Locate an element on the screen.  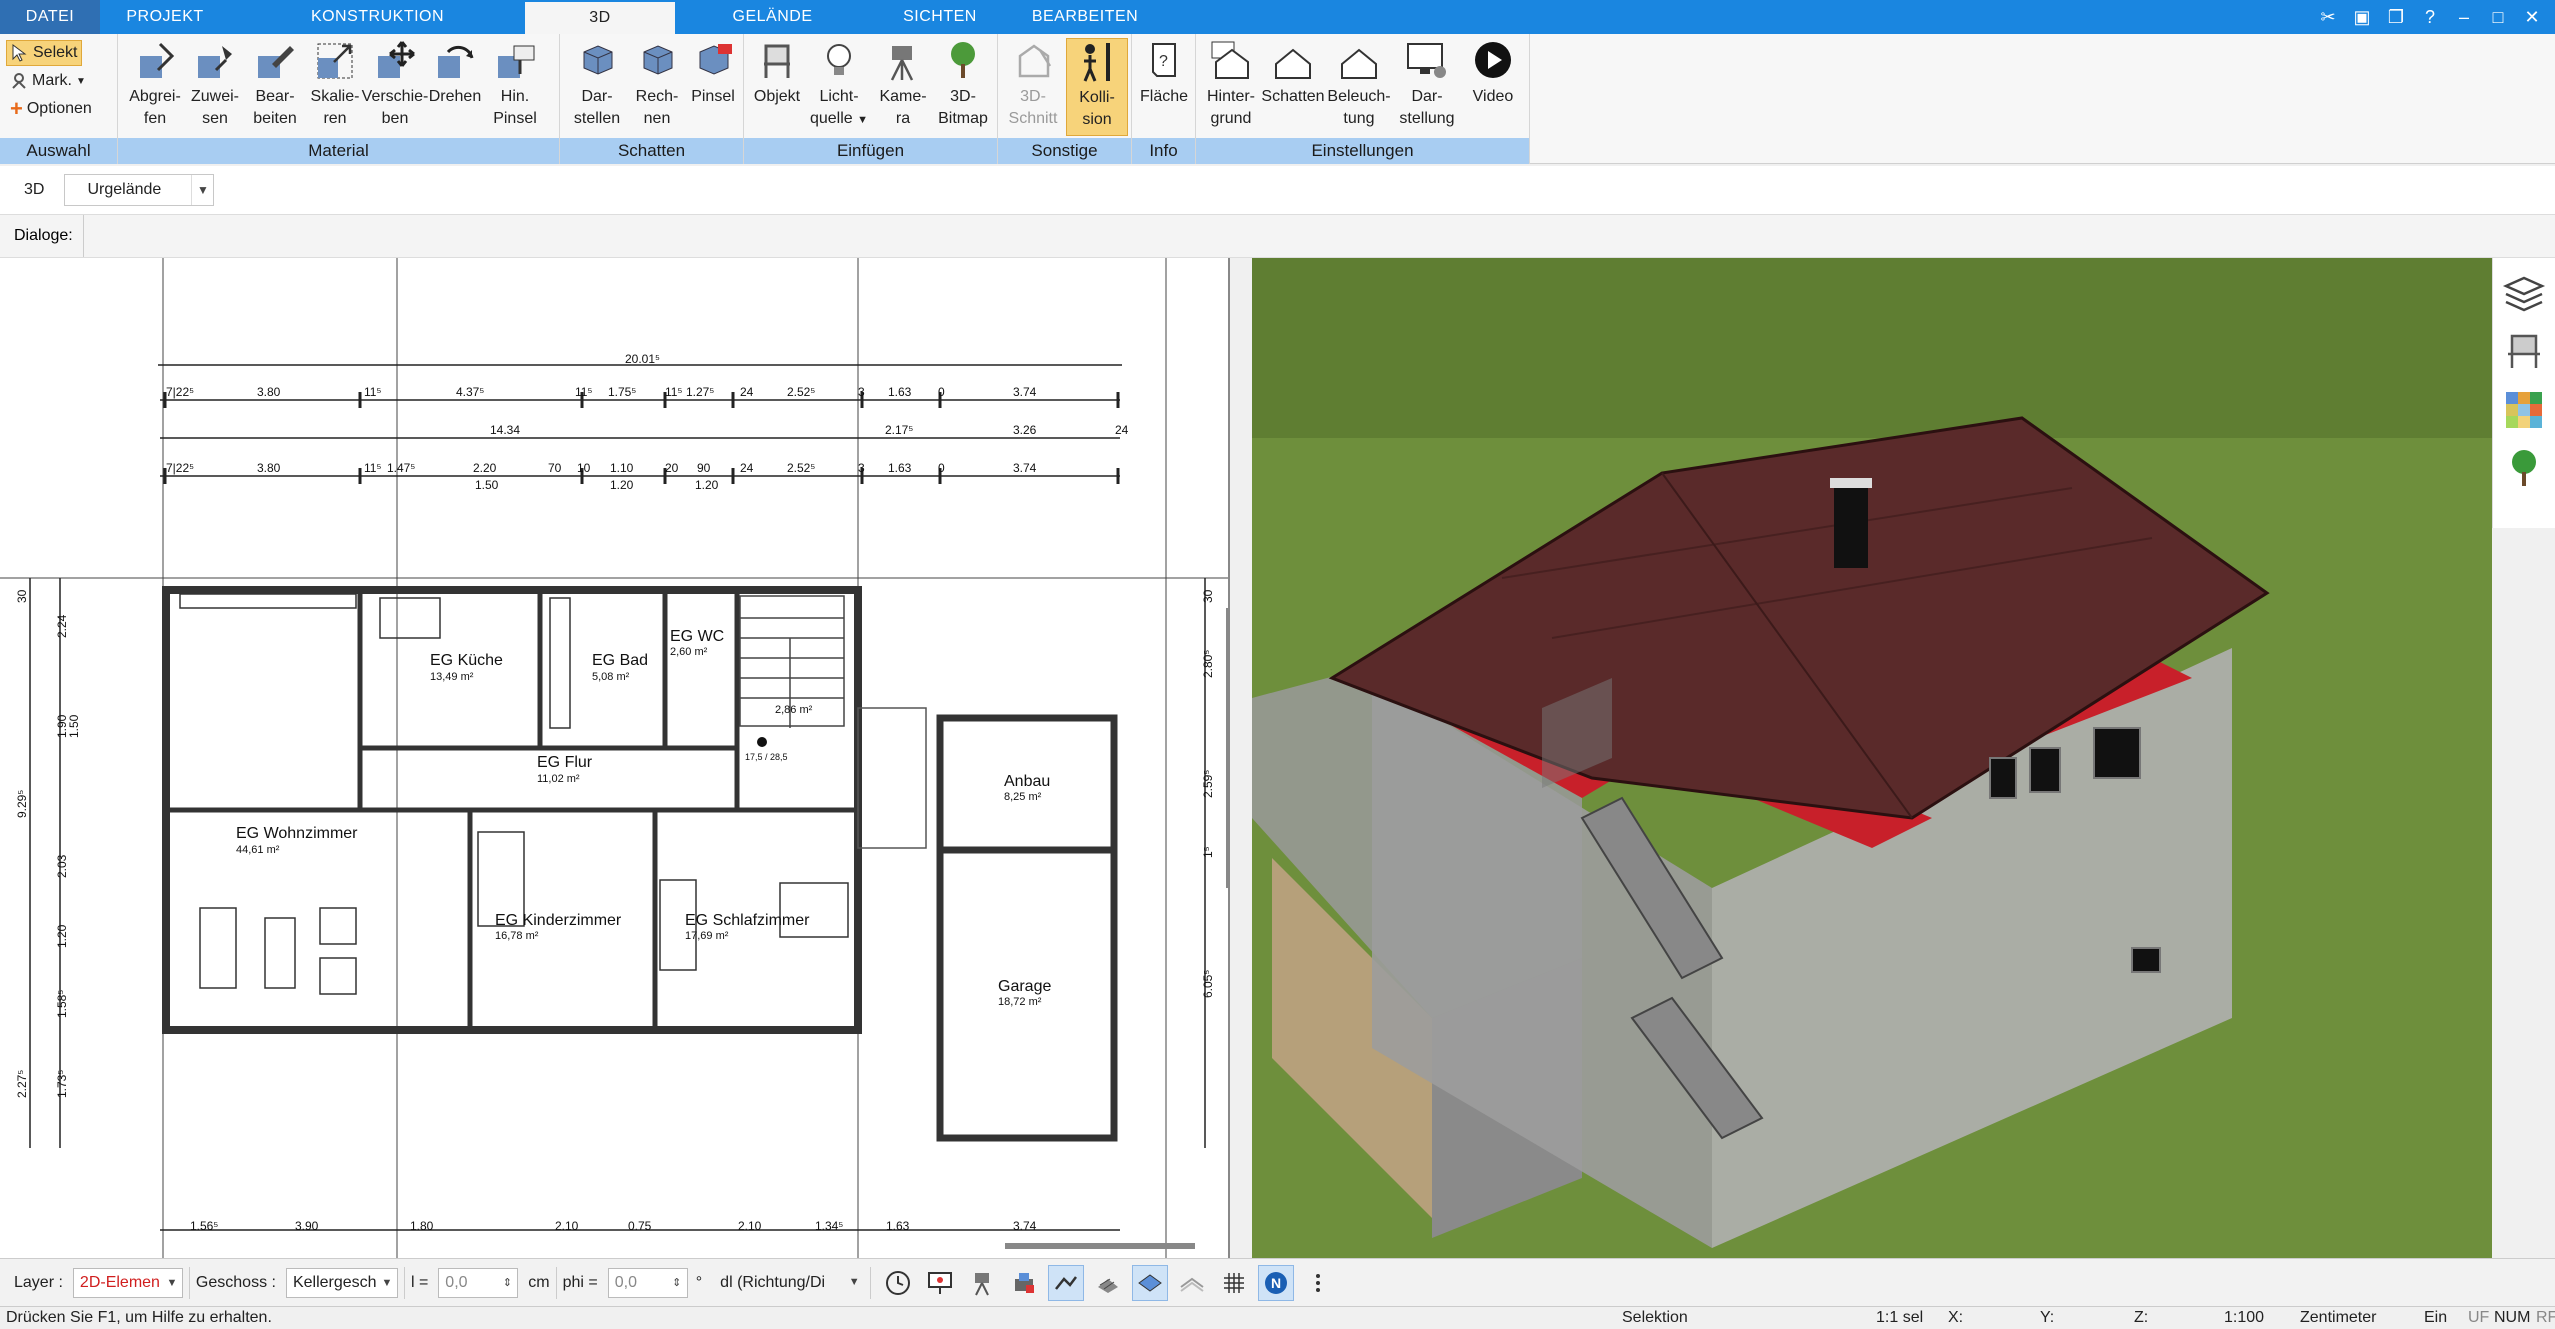
3d-schnitt-button: 3D- Schnitt is located at coordinates (1033, 87).